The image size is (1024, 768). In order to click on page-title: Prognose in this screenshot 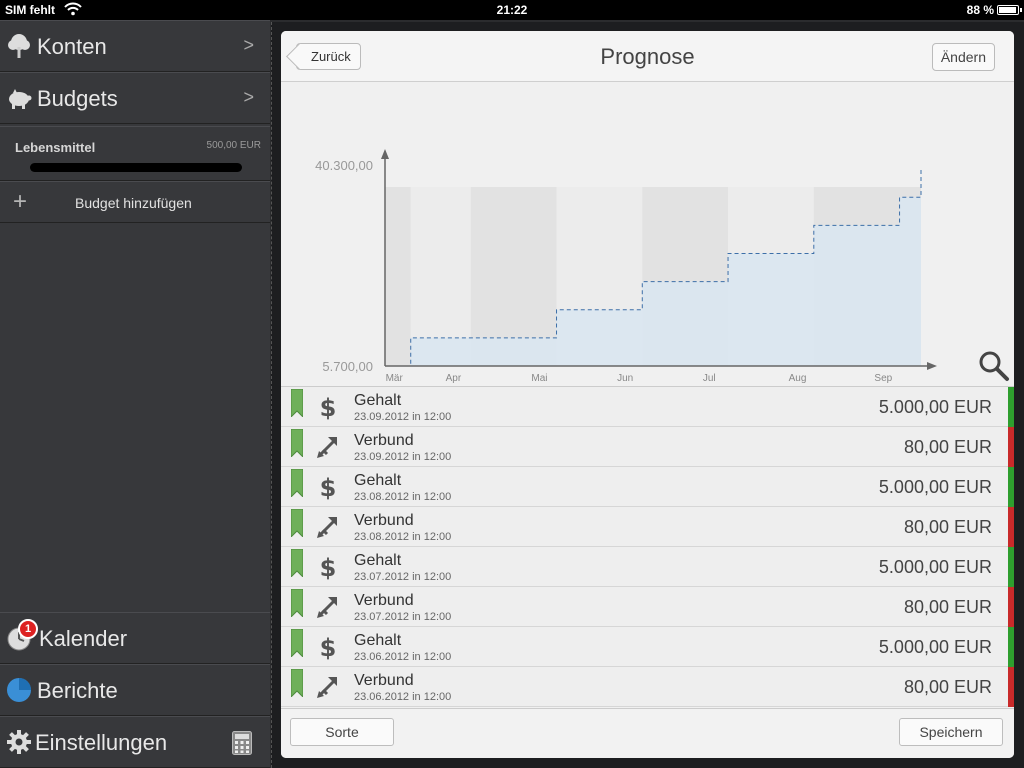, I will do `click(647, 56)`.